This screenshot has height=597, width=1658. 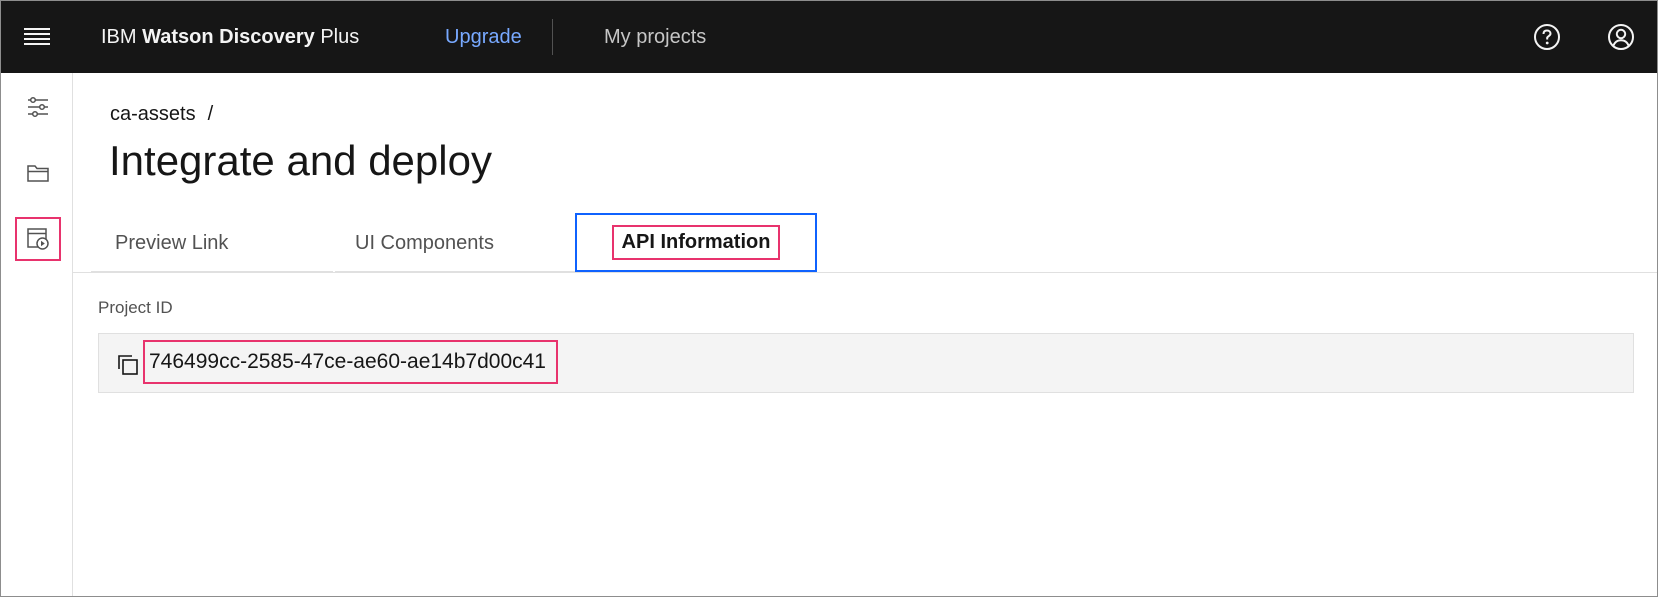 What do you see at coordinates (483, 37) in the screenshot?
I see `upgrade-link: Upgrade` at bounding box center [483, 37].